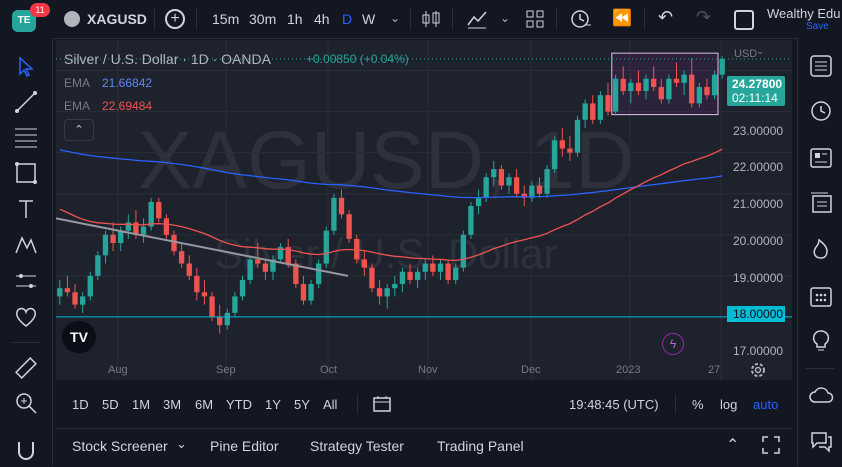 Image resolution: width=842 pixels, height=467 pixels. Describe the element at coordinates (244, 446) in the screenshot. I see `tab-pine-editor: Pine Editor` at that location.